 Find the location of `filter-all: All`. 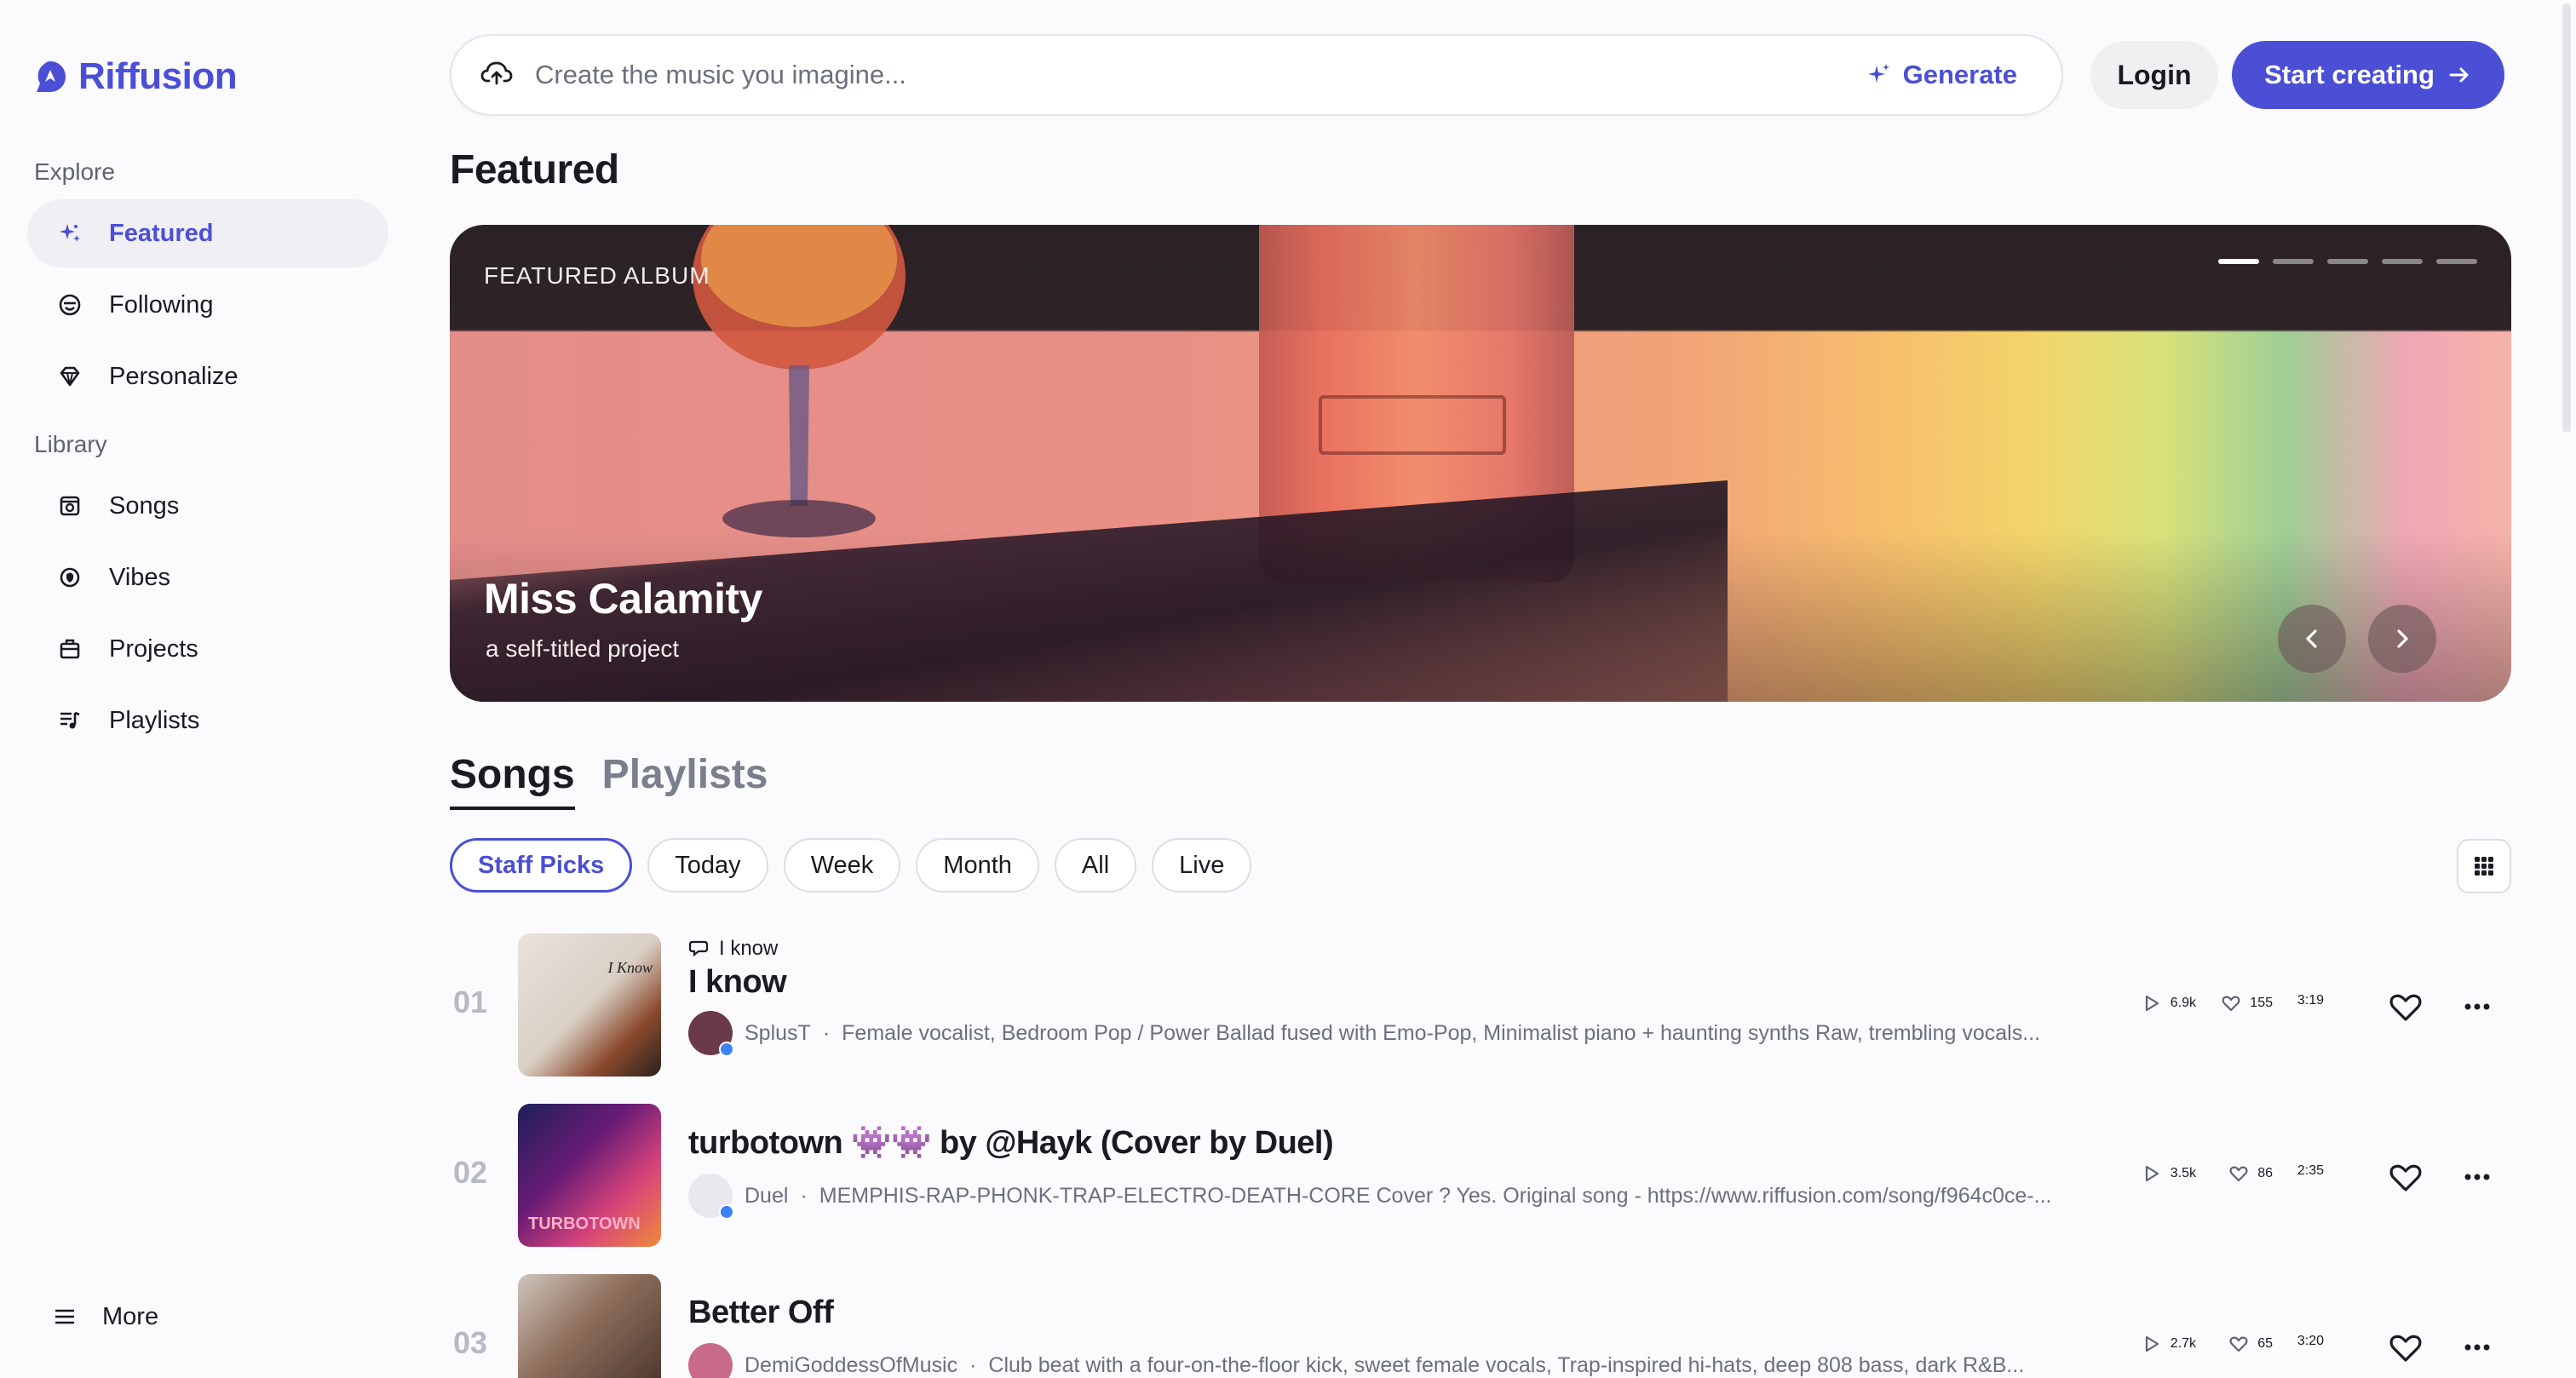

filter-all: All is located at coordinates (1096, 866).